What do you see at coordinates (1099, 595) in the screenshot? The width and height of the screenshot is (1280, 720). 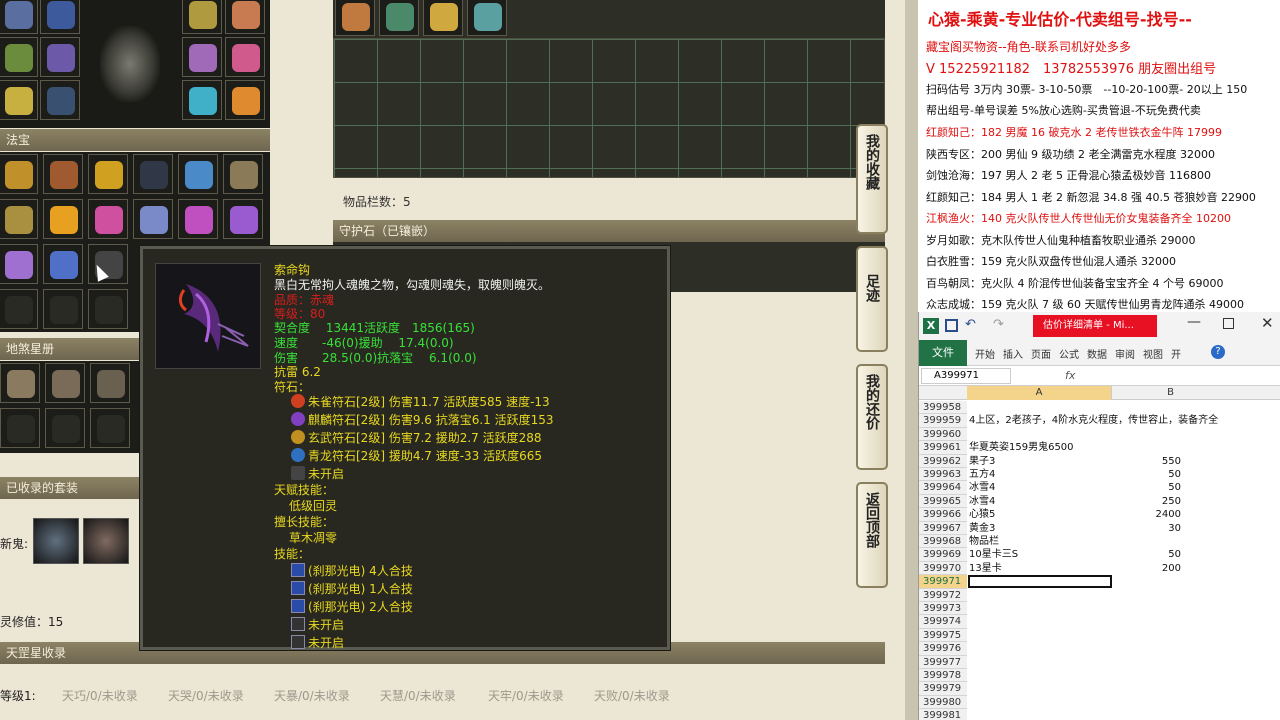 I see `sheet-row: 399972` at bounding box center [1099, 595].